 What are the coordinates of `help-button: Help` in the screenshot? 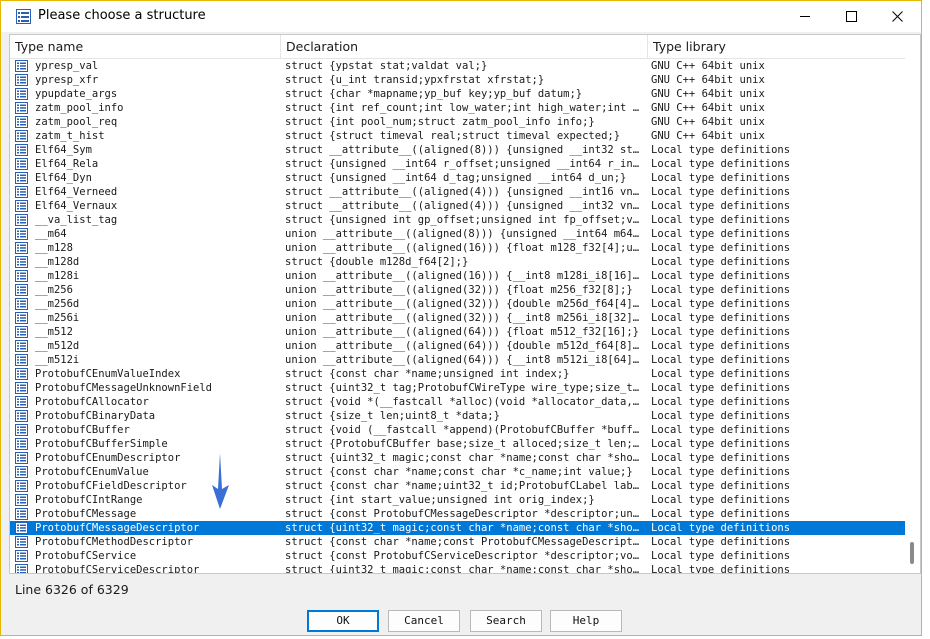 It's located at (586, 621).